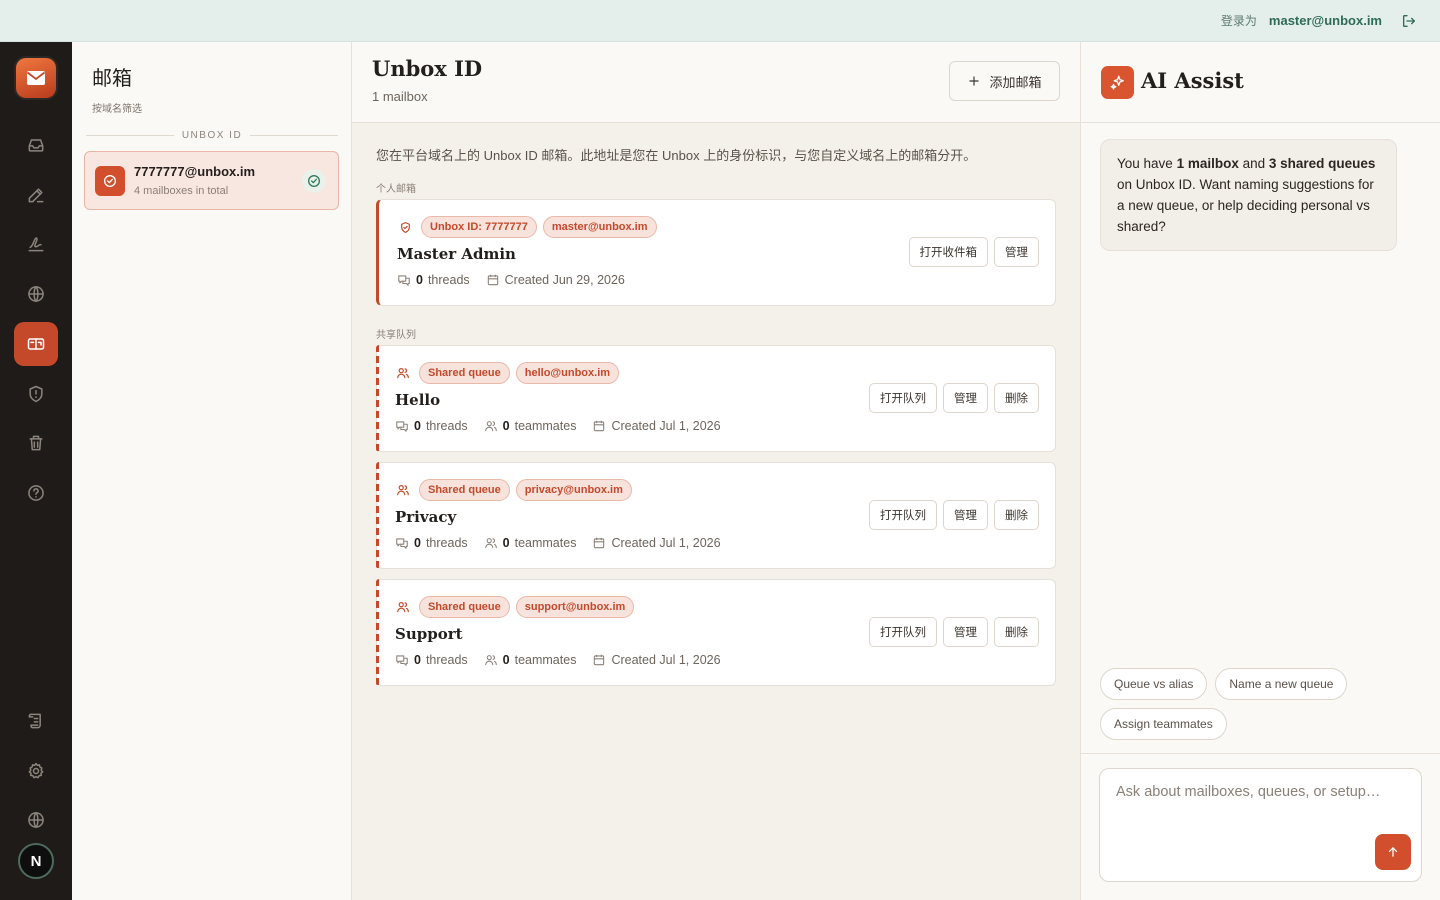 This screenshot has height=900, width=1440. I want to click on group-divider: UNBOX ID, so click(212, 135).